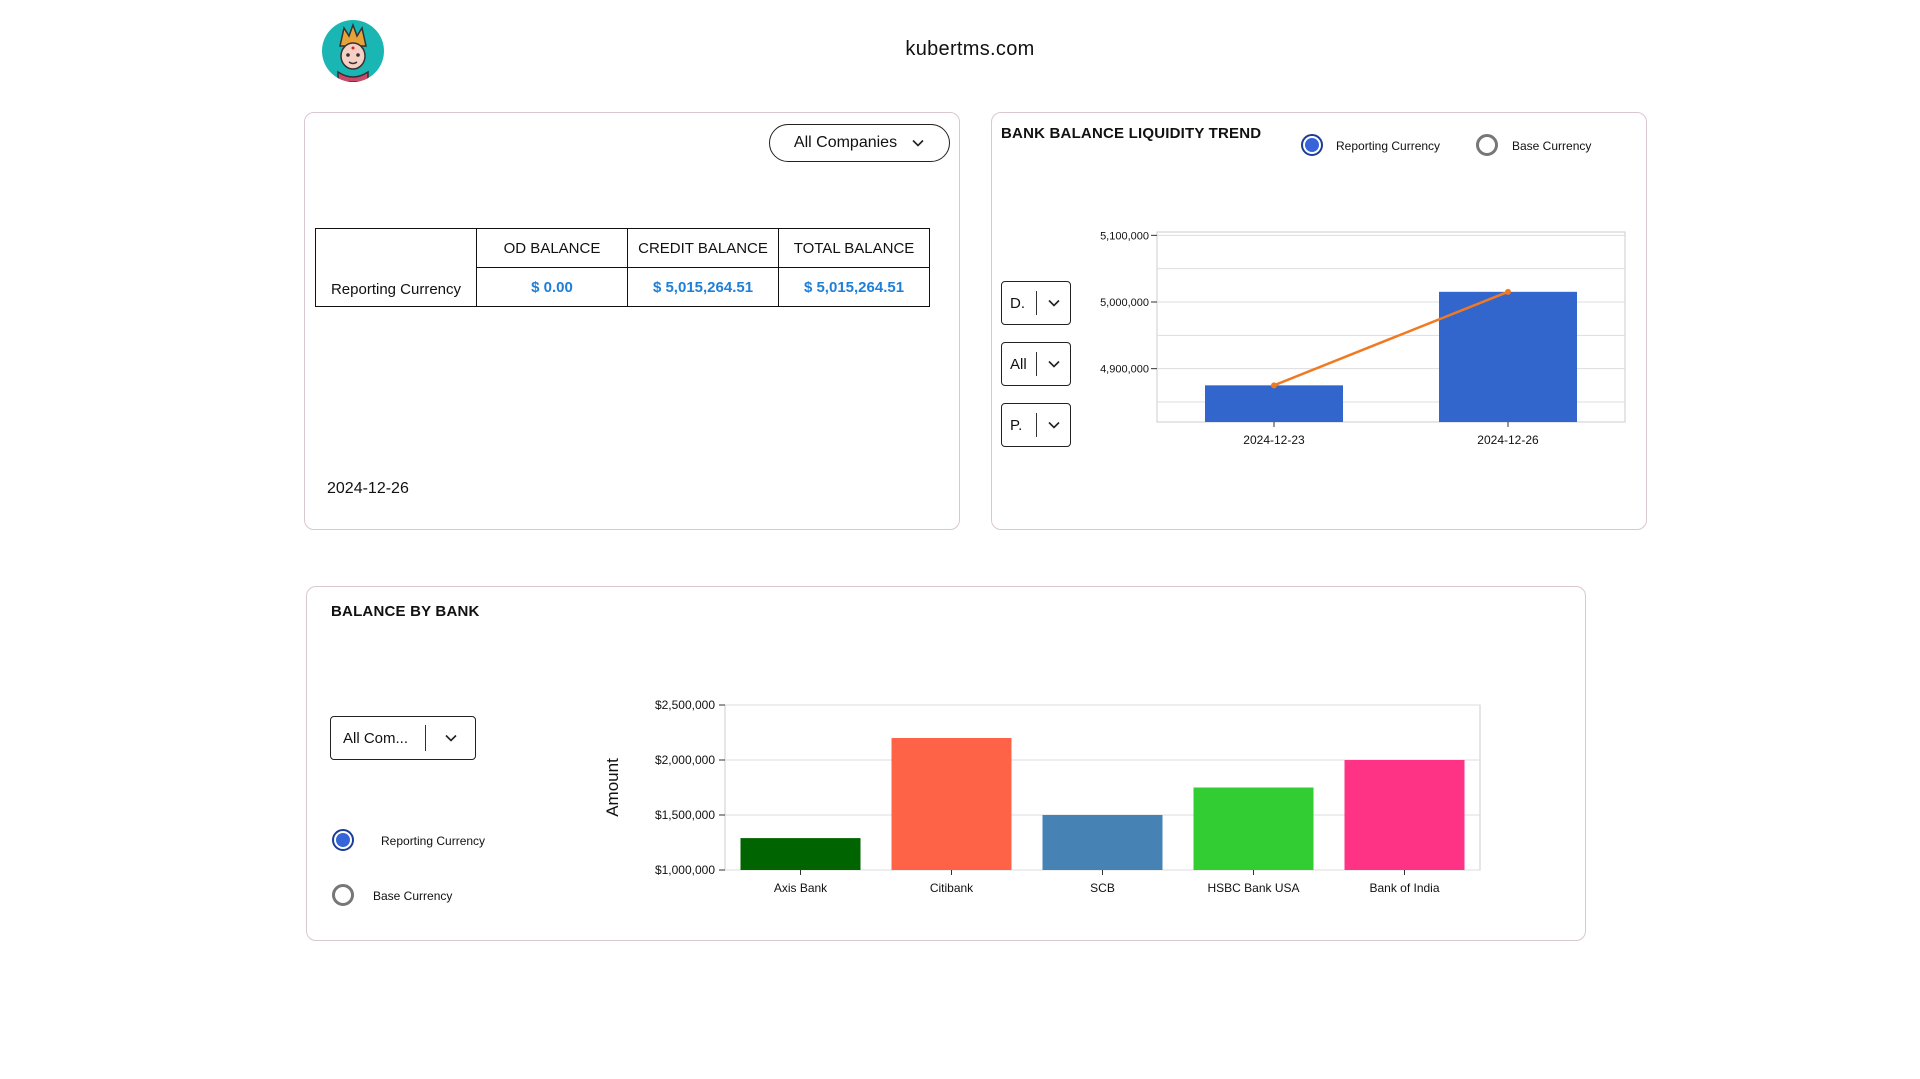 The image size is (1920, 1079). What do you see at coordinates (413, 896) in the screenshot?
I see `bank-base-currency-label: Base Currency` at bounding box center [413, 896].